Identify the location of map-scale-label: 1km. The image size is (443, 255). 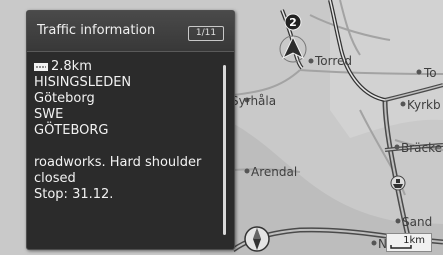
(414, 240).